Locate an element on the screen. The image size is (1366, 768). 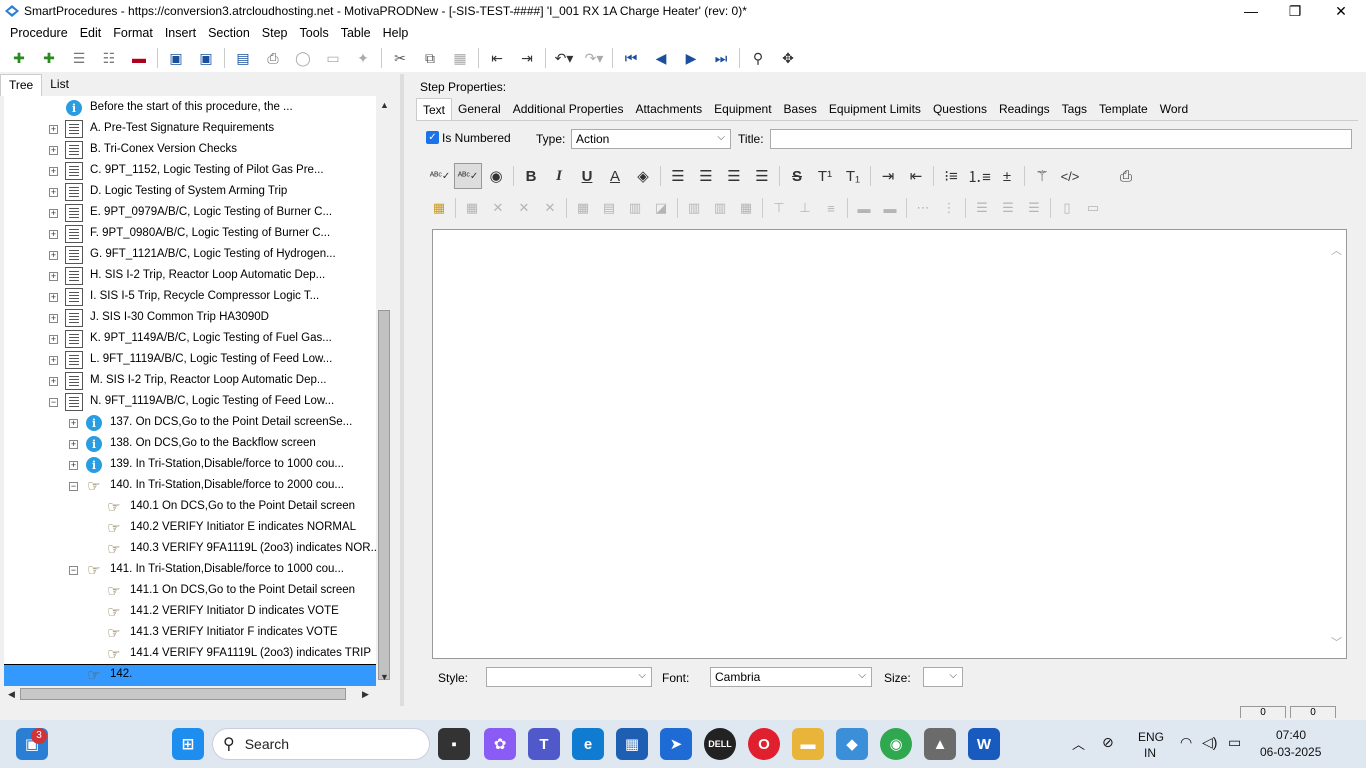
merge-cells-icon: ▬ is located at coordinates (864, 208).